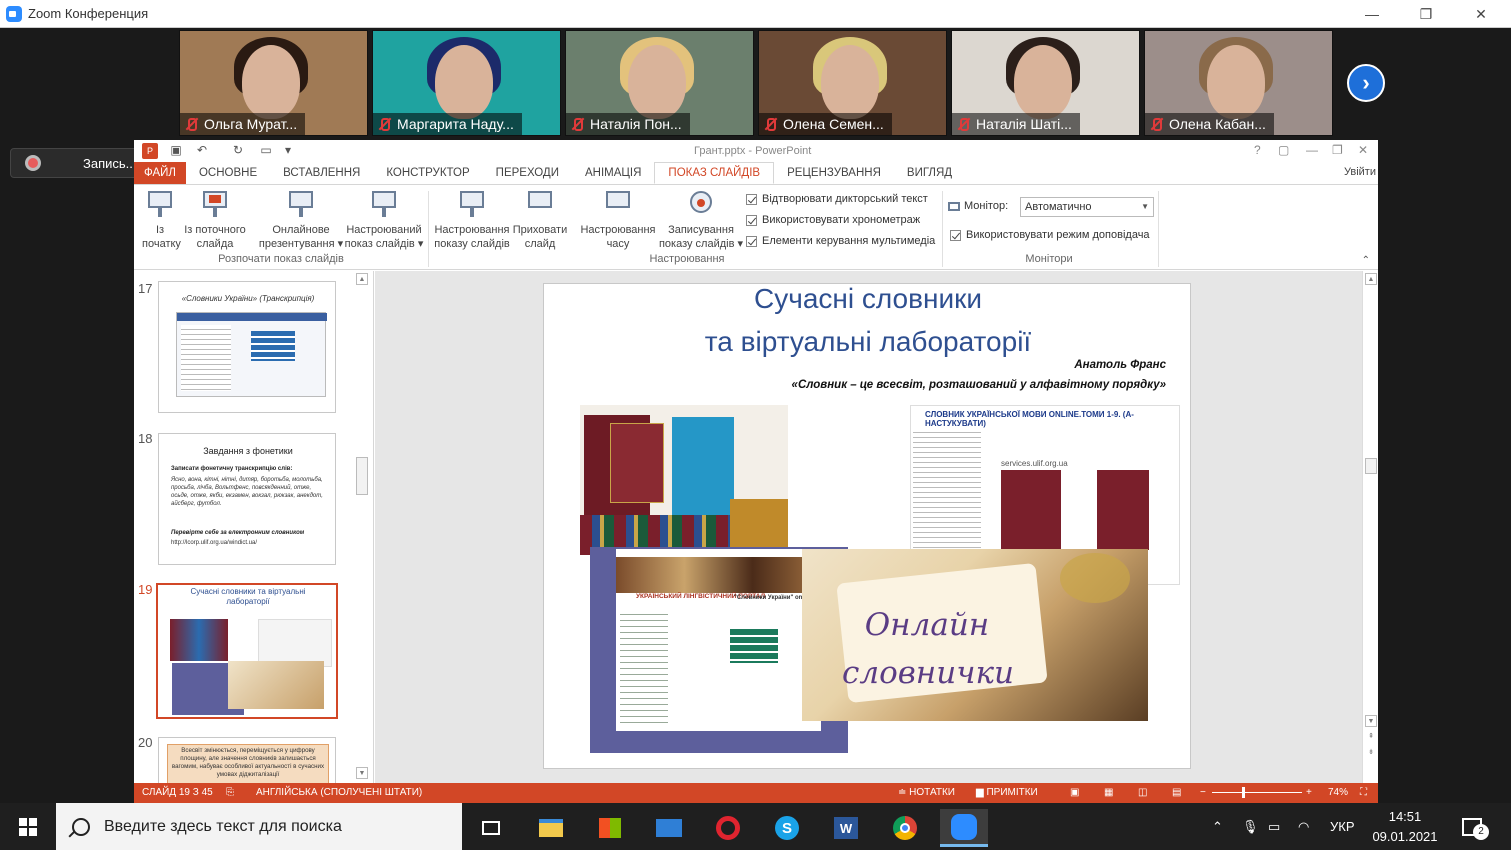 The height and width of the screenshot is (850, 1511). Describe the element at coordinates (684, 480) in the screenshot. I see `dictionaries-books-image` at that location.